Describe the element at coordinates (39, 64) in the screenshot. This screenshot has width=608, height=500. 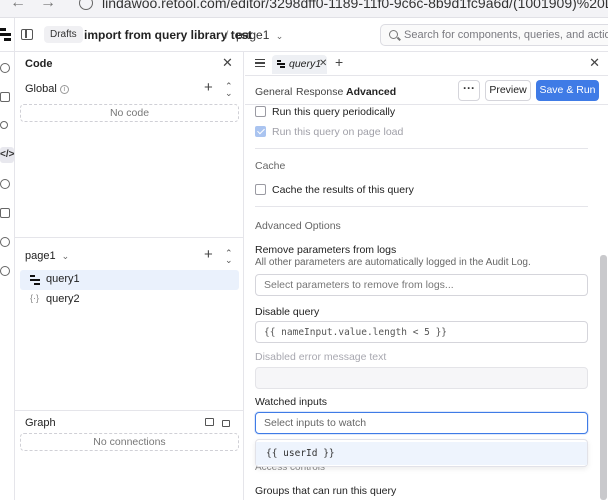
I see `code-panel-title: Code` at that location.